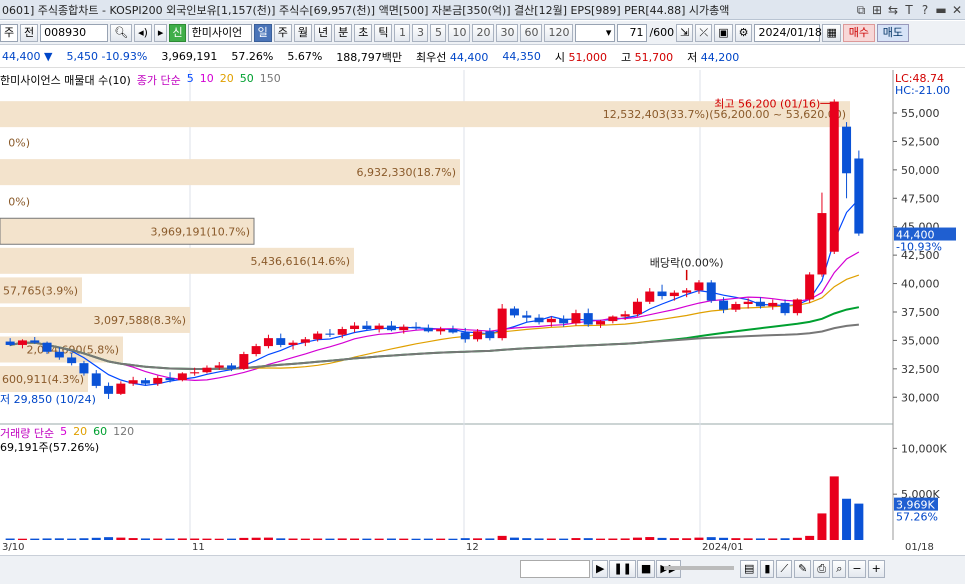 The height and width of the screenshot is (584, 965). What do you see at coordinates (262, 32) in the screenshot?
I see `period-day: 일` at bounding box center [262, 32].